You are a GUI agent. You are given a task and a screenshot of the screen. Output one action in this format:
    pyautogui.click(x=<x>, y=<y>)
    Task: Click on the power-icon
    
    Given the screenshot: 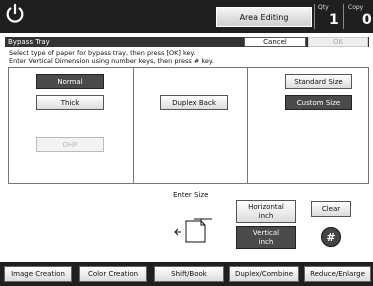 What is the action you would take?
    pyautogui.click(x=15, y=14)
    